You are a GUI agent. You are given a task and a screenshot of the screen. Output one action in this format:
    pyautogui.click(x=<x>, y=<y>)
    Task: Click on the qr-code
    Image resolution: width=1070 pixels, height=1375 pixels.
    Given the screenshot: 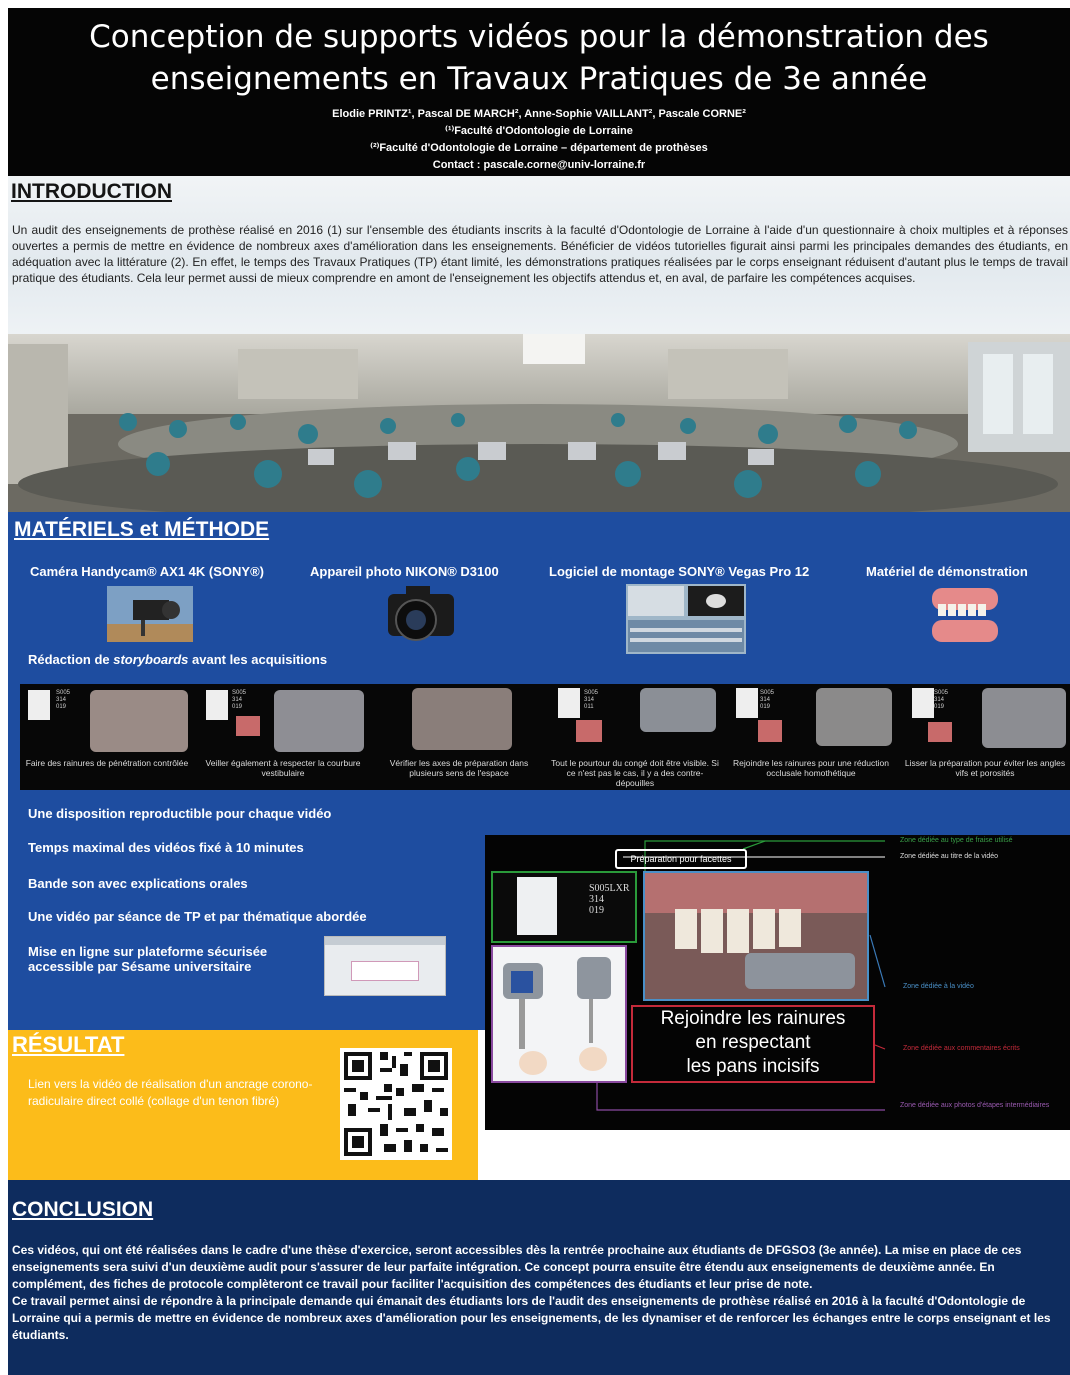 What is the action you would take?
    pyautogui.click(x=396, y=1104)
    